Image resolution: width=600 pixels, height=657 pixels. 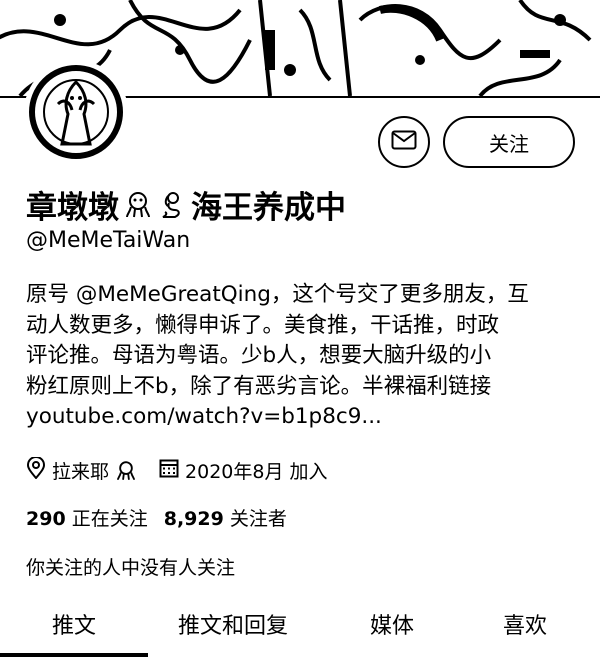 I want to click on envelope-icon, so click(x=404, y=142).